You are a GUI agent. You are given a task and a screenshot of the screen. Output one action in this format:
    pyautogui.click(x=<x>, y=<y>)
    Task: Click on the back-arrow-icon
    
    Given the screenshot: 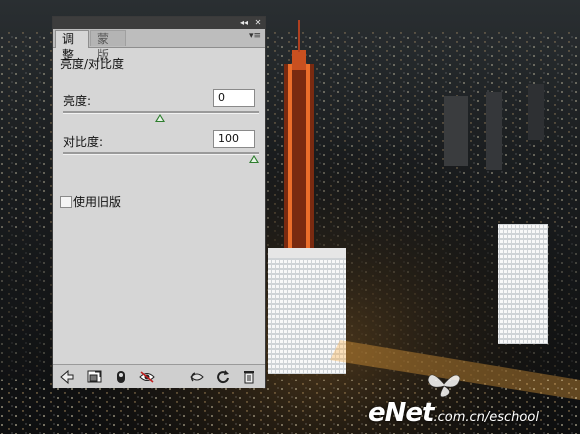 What is the action you would take?
    pyautogui.click(x=67, y=377)
    